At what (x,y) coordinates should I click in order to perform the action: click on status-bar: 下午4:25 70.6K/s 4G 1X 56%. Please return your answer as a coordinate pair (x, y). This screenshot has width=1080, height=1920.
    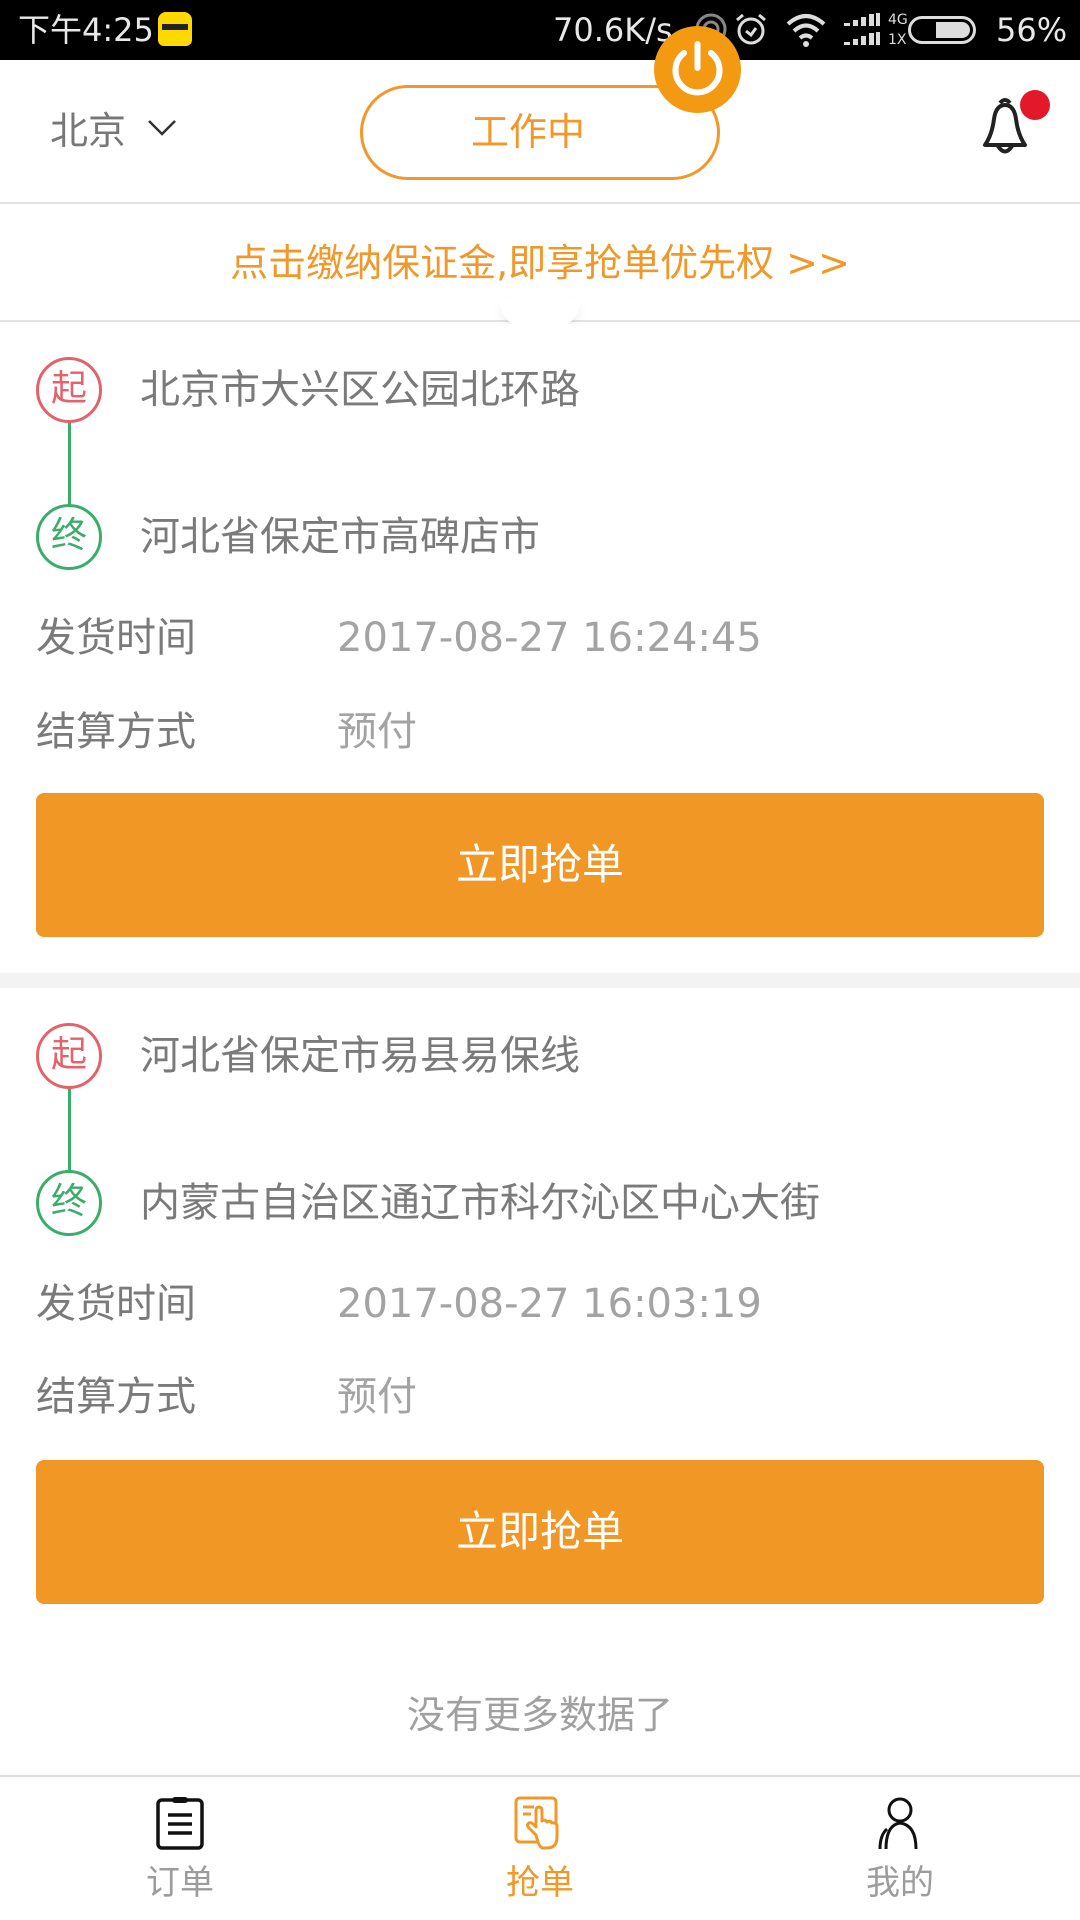
    Looking at the image, I should click on (540, 30).